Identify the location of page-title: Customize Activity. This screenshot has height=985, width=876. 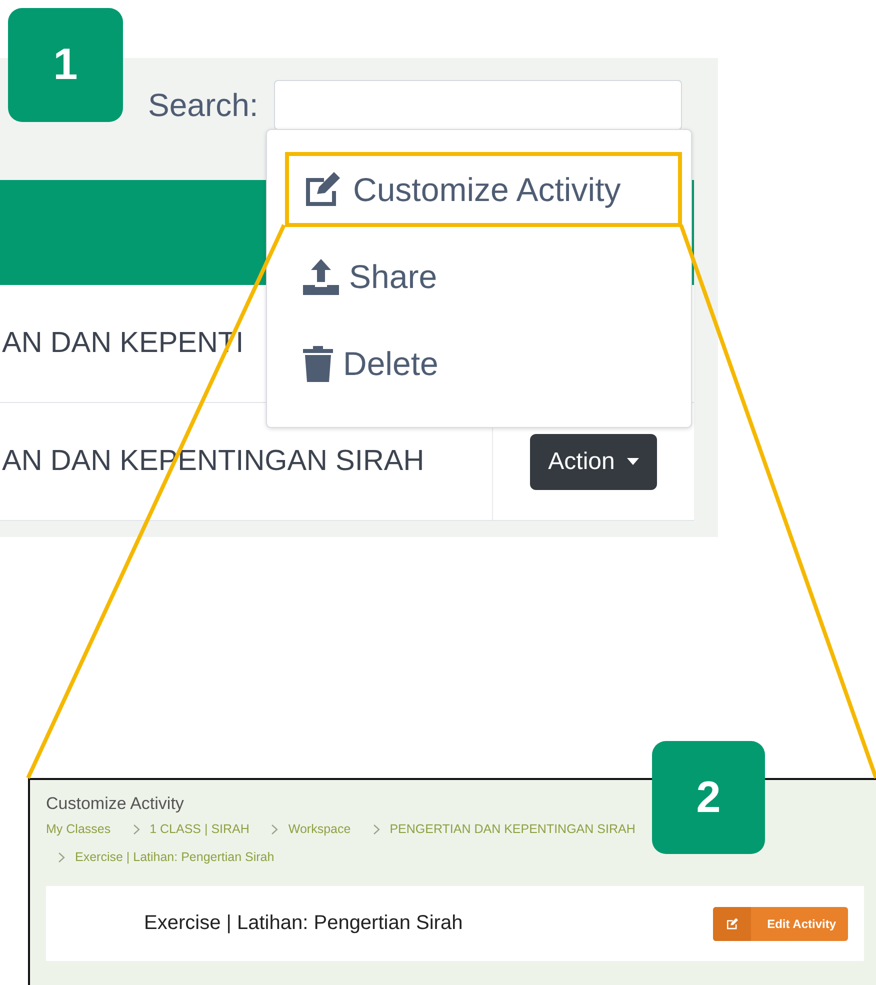
(115, 804).